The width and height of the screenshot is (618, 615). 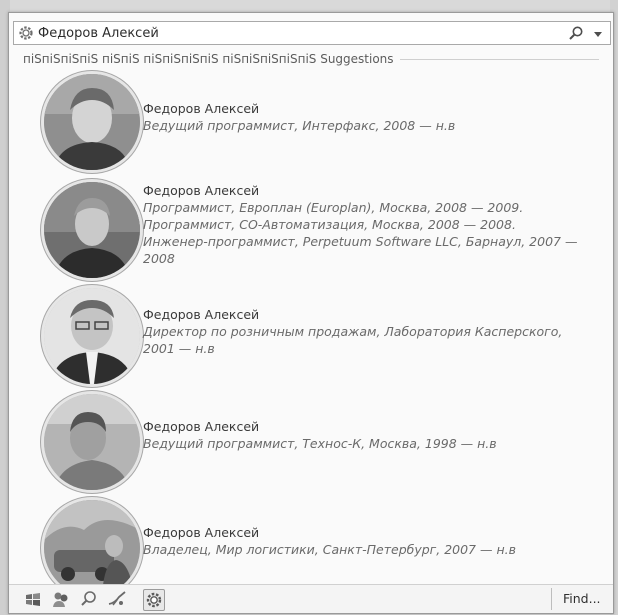 I want to click on search-bar, so click(x=312, y=33).